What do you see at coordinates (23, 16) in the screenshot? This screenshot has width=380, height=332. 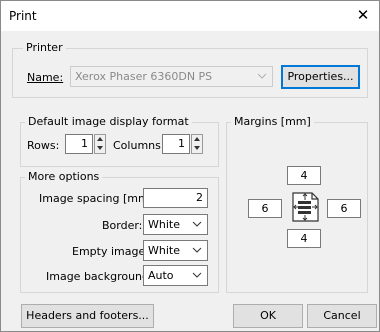 I see `dialog-title: Print` at bounding box center [23, 16].